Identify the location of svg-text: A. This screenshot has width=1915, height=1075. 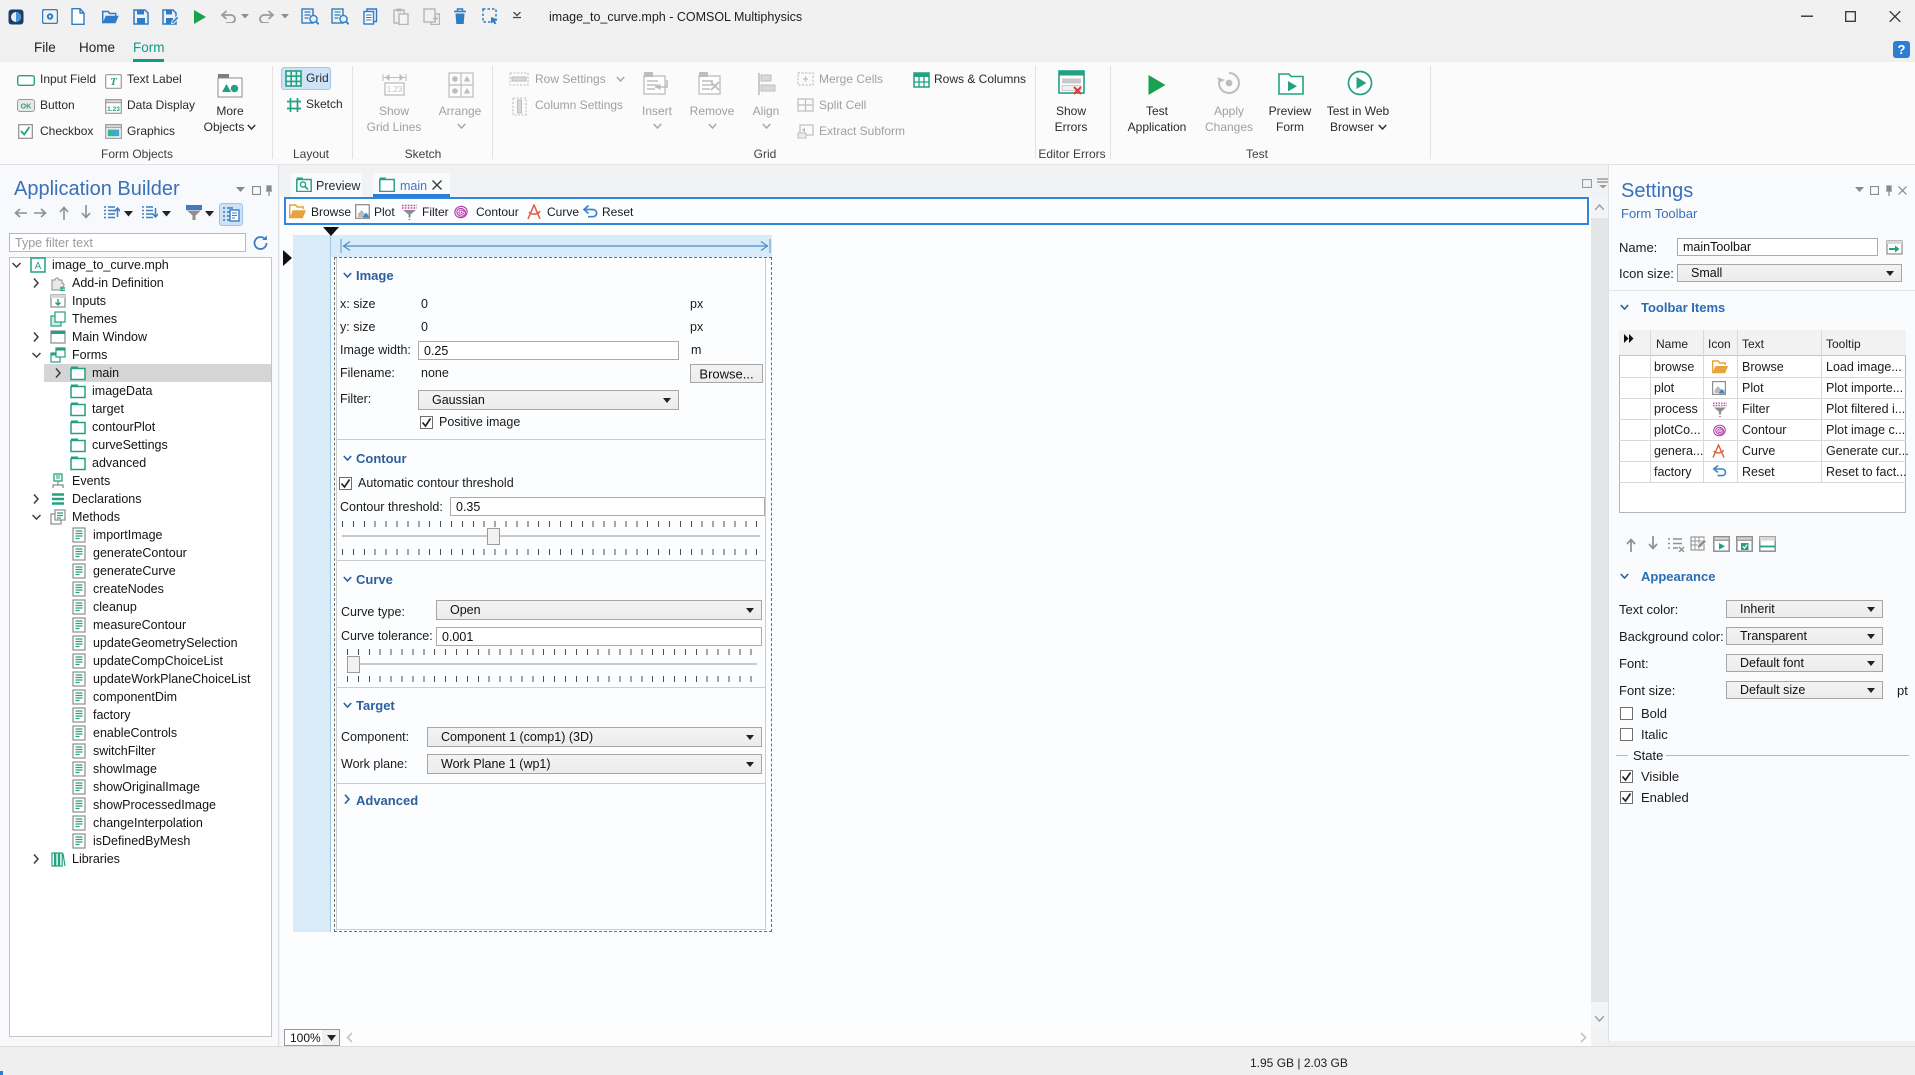
(38, 266).